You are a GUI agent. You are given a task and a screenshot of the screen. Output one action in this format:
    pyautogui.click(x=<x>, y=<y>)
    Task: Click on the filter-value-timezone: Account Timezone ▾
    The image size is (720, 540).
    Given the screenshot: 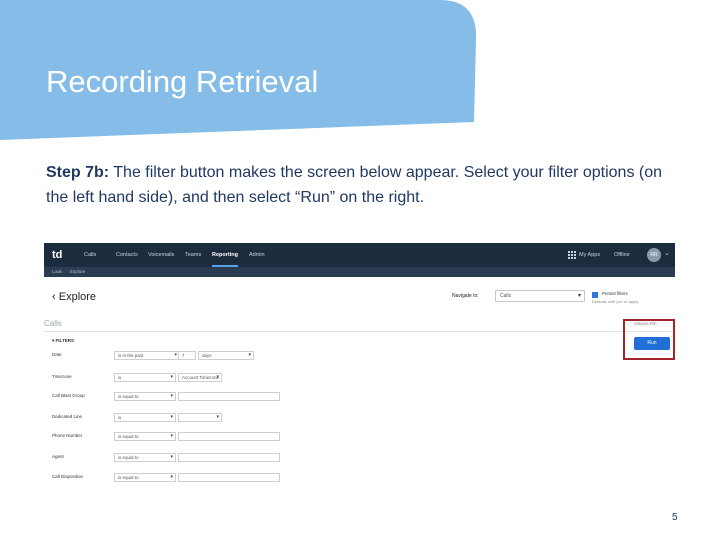 What is the action you would take?
    pyautogui.click(x=200, y=377)
    